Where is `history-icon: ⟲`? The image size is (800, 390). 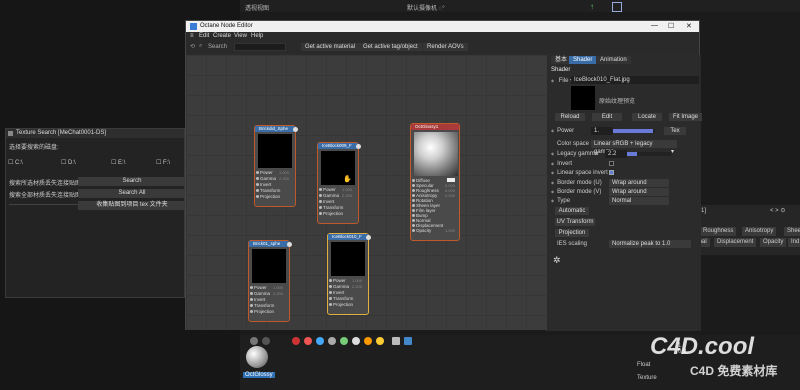 history-icon: ⟲ is located at coordinates (192, 46).